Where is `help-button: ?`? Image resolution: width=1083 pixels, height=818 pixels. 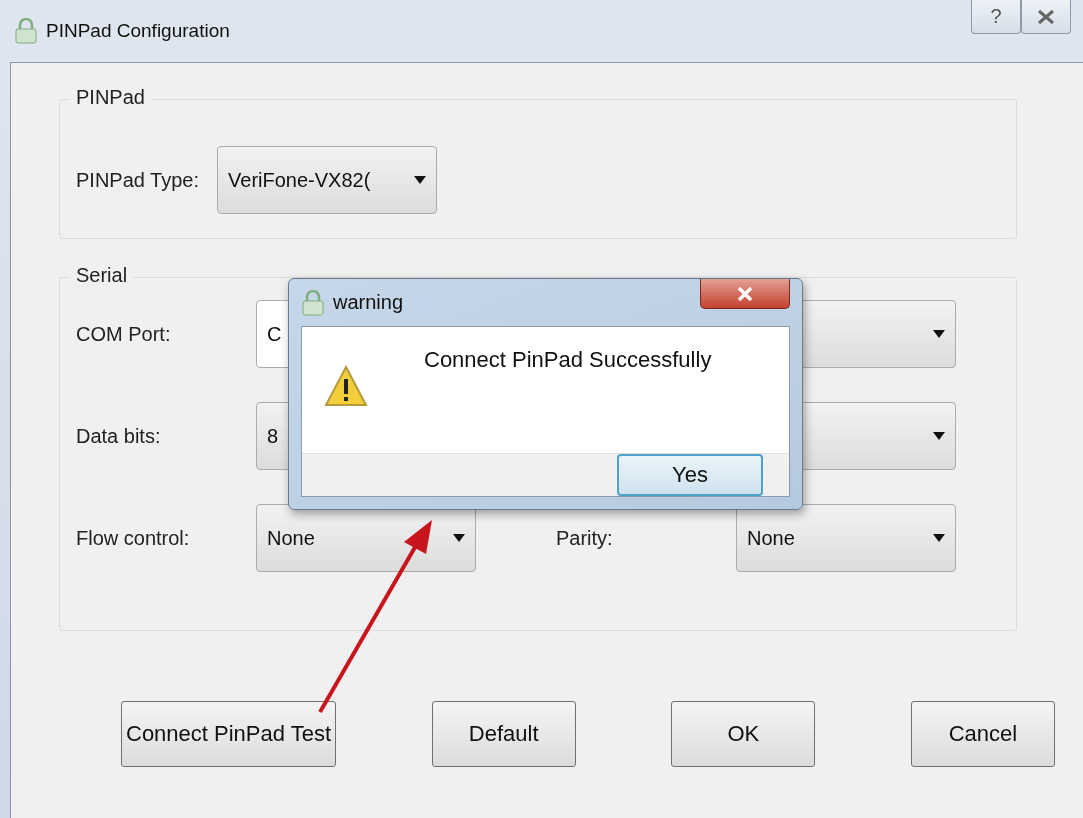 help-button: ? is located at coordinates (996, 17).